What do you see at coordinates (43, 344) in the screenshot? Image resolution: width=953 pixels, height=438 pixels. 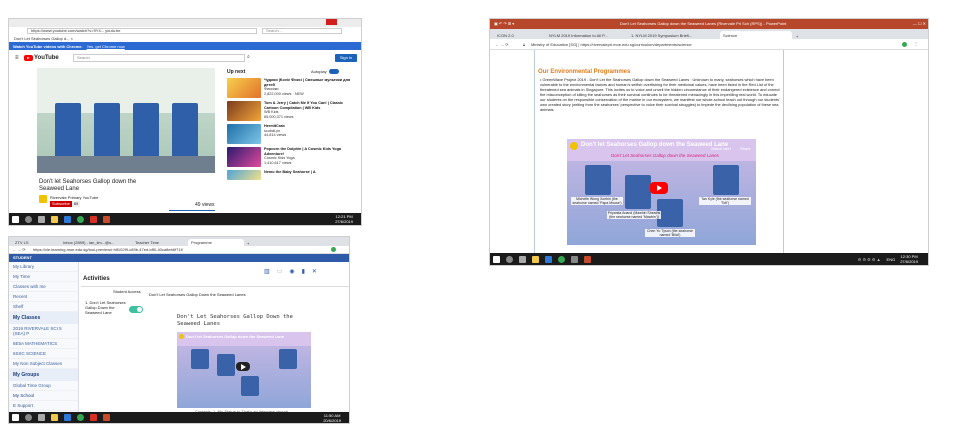 I see `sidebar-item-class: 6E5A MATHEMATICS` at bounding box center [43, 344].